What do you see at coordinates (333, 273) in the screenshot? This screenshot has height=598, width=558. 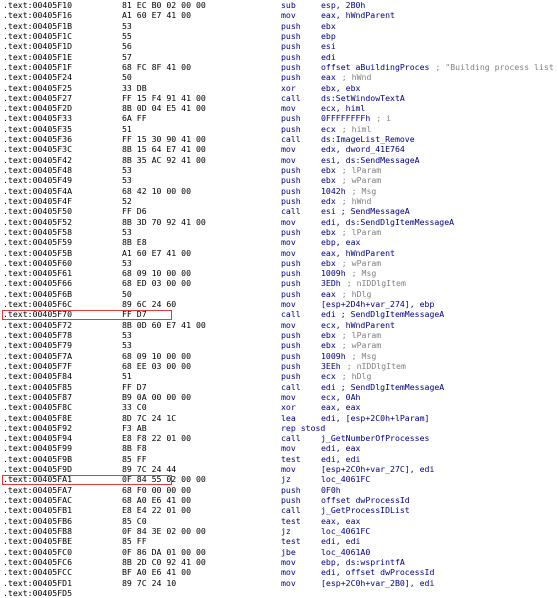 I see `operand-text: 1009h` at bounding box center [333, 273].